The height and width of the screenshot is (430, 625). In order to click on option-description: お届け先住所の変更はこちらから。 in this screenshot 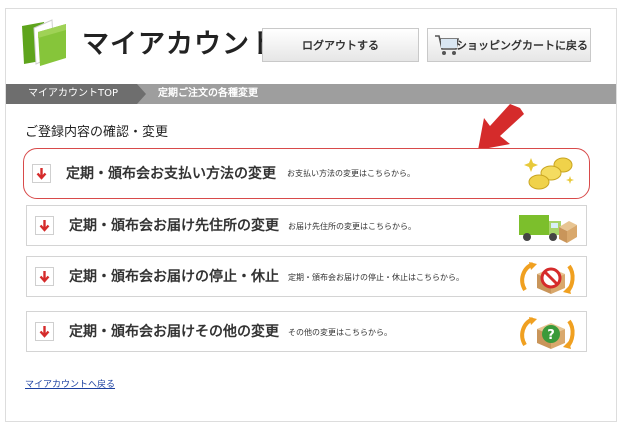, I will do `click(352, 226)`.